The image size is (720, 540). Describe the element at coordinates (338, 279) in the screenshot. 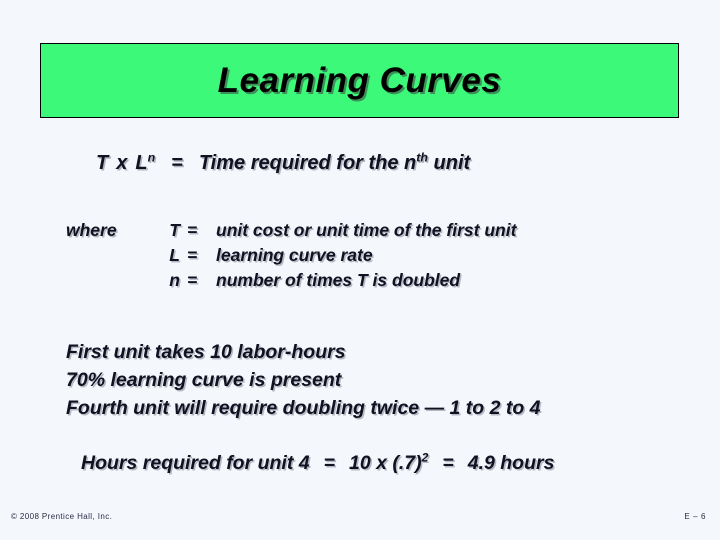

I see `definition-text-n: number of times T is doubled` at that location.